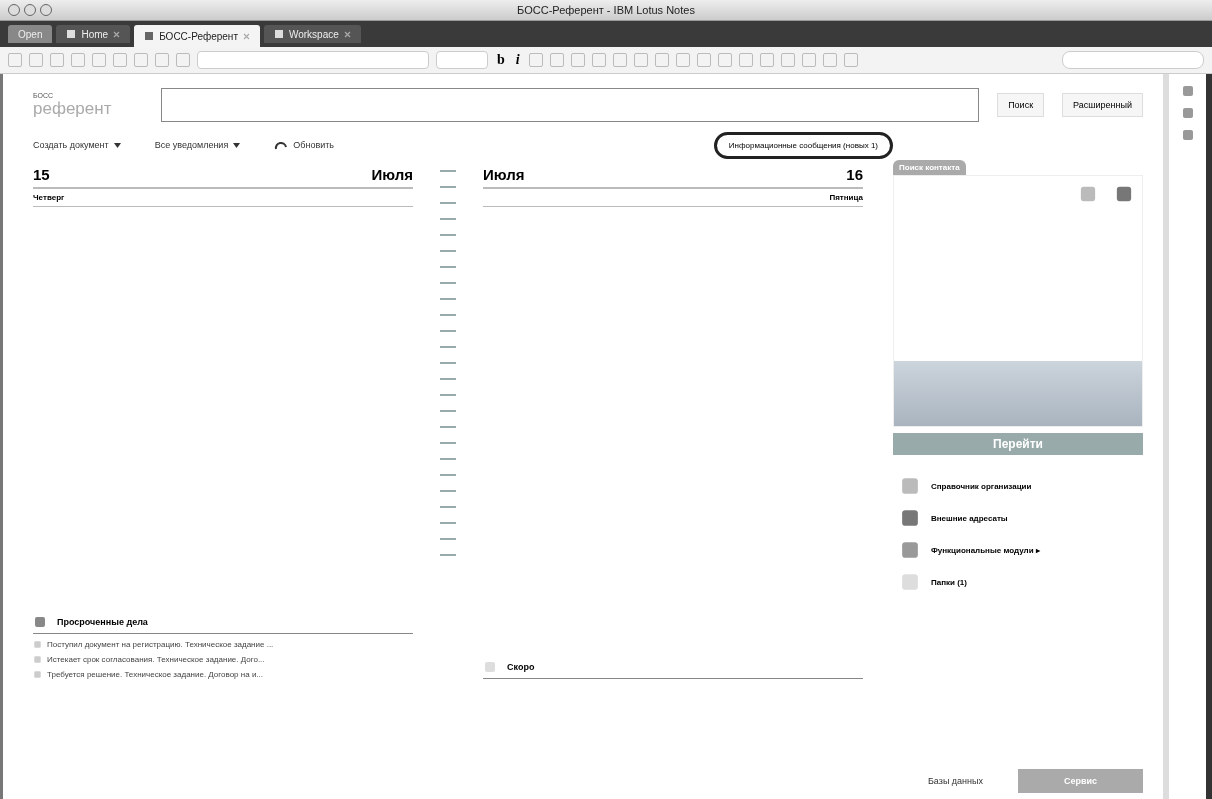 This screenshot has width=1212, height=799. I want to click on action-button: Все уведомления, so click(197, 145).